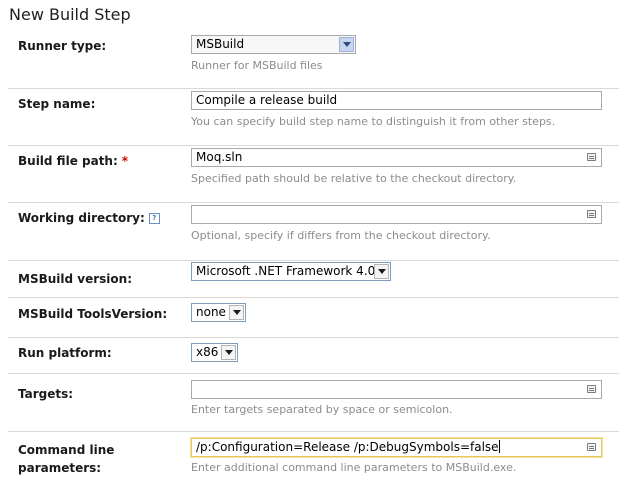 Image resolution: width=627 pixels, height=484 pixels. What do you see at coordinates (66, 450) in the screenshot?
I see `command-line-label-line1: Command line` at bounding box center [66, 450].